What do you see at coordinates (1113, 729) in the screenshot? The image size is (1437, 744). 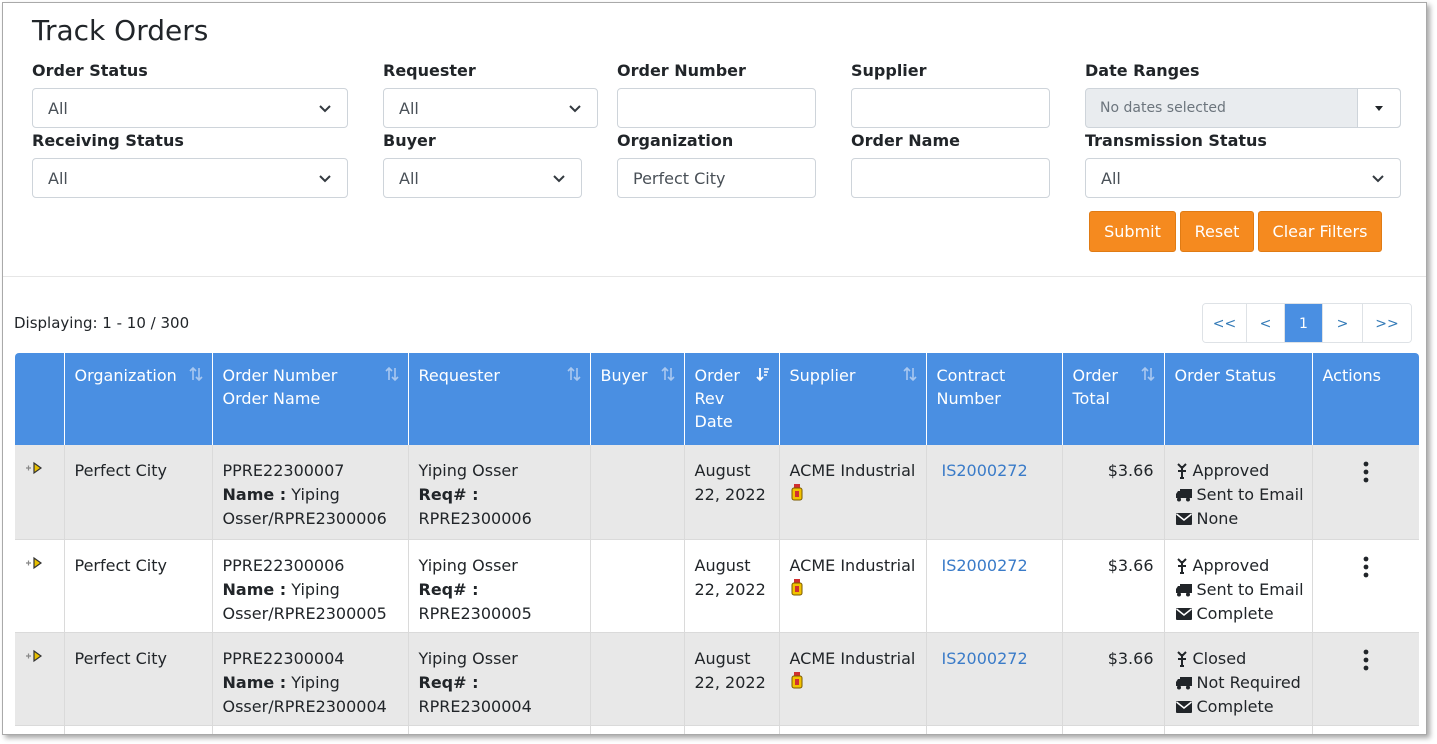 I see `cell-total` at bounding box center [1113, 729].